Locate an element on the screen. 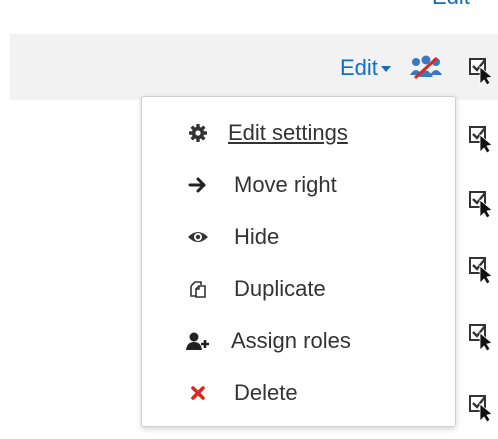  menu-item-assign-roles: Assign roles is located at coordinates (298, 341).